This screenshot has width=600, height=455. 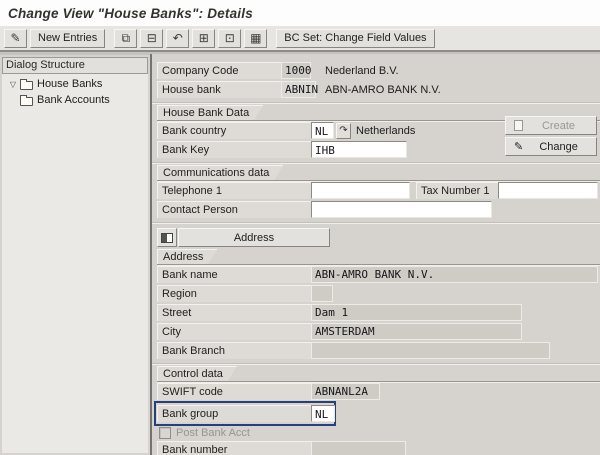 I want to click on bank-name-row: Bank name ABN-AMRO BANK N.V., so click(x=378, y=274).